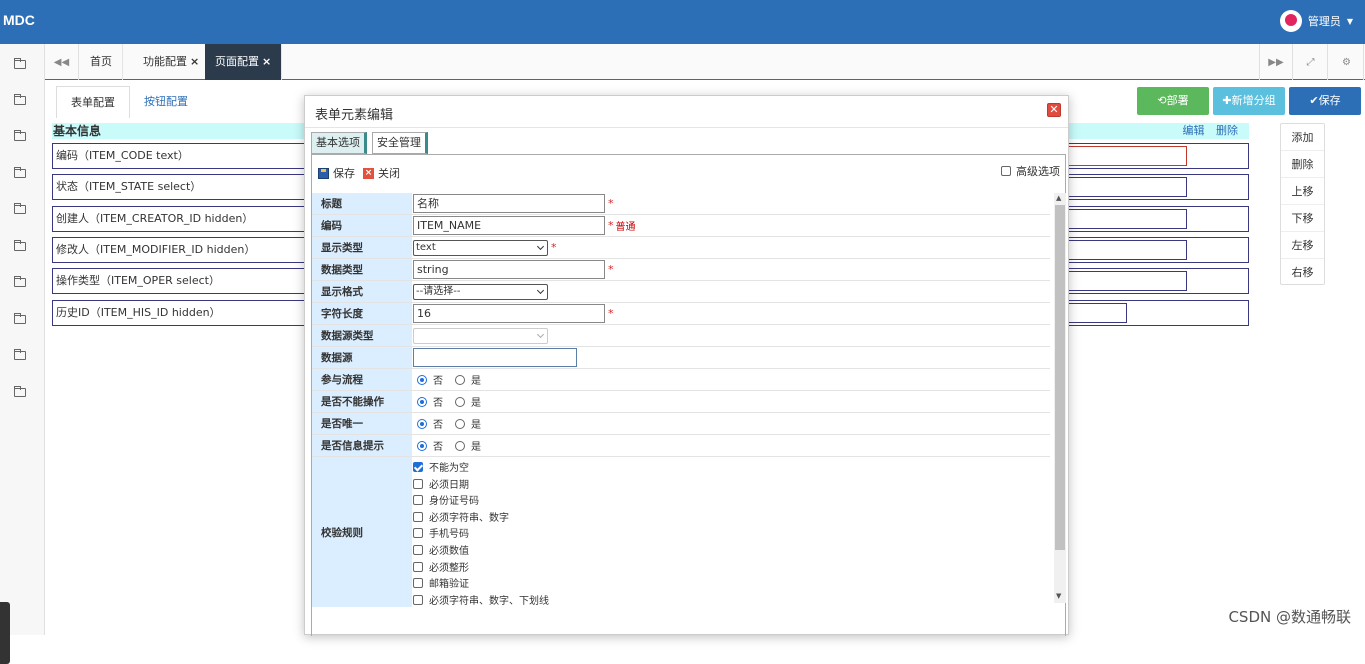 This screenshot has width=1365, height=664. What do you see at coordinates (441, 466) in the screenshot?
I see `validation-option: 不能为空` at bounding box center [441, 466].